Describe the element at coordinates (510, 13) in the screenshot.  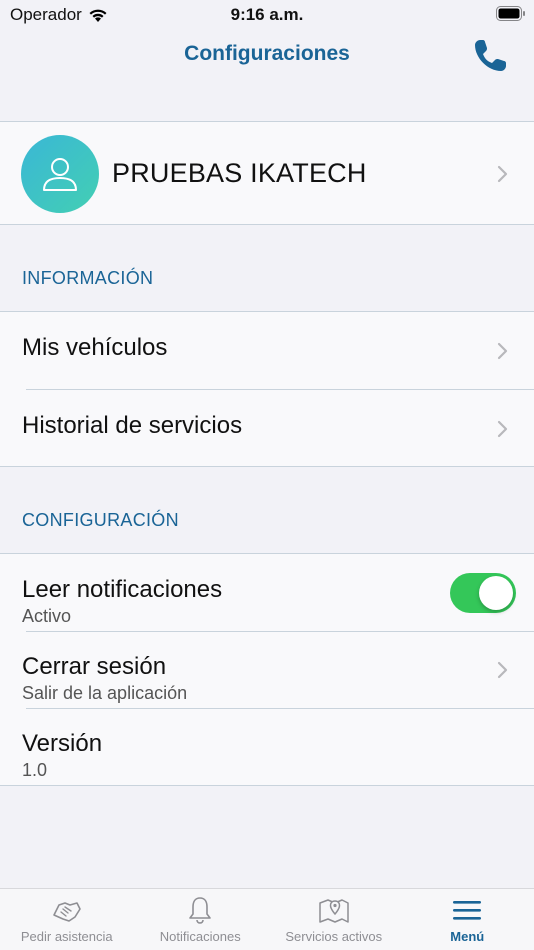
I see `battery-icon` at that location.